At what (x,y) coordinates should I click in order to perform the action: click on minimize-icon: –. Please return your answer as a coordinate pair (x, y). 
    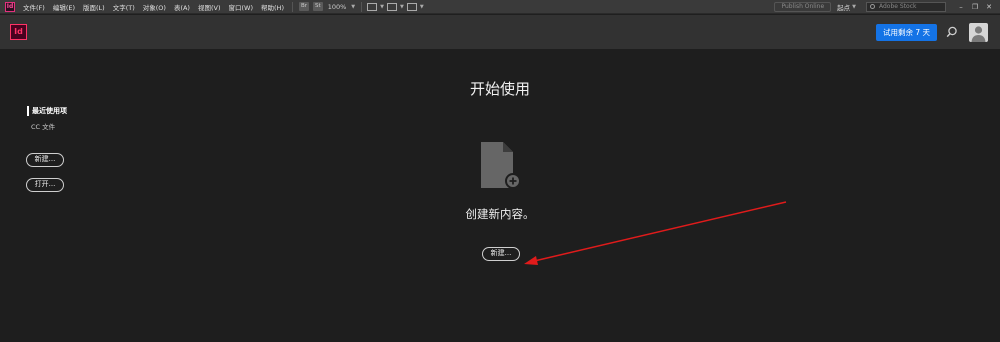
    Looking at the image, I should click on (961, 7).